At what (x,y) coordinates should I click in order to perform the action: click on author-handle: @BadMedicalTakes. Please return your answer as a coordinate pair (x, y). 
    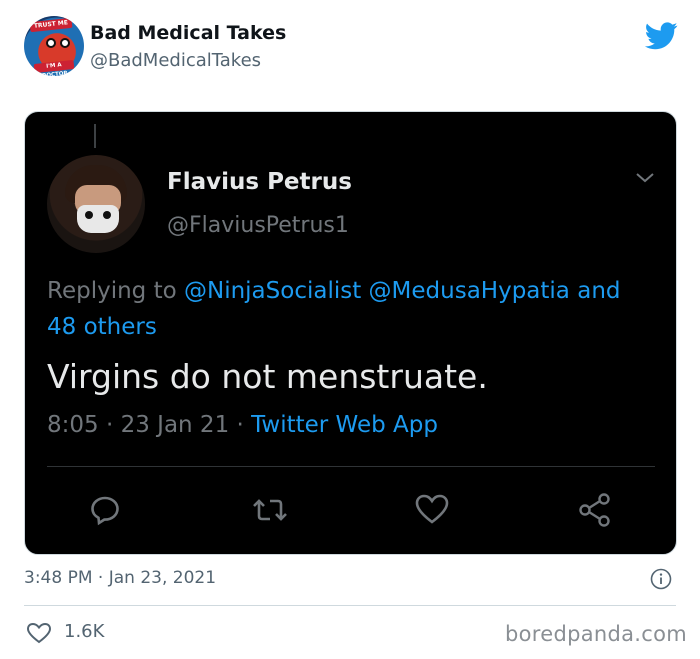
    Looking at the image, I should click on (175, 60).